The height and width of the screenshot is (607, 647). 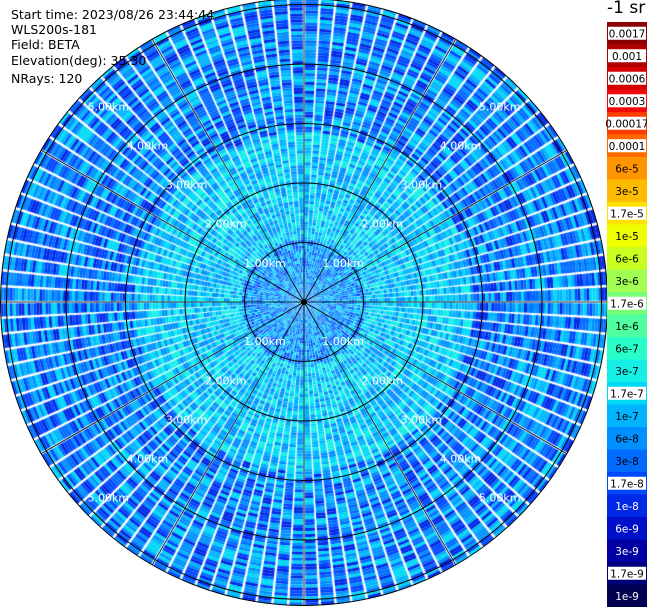 I want to click on radar-center-marker, so click(x=304, y=302).